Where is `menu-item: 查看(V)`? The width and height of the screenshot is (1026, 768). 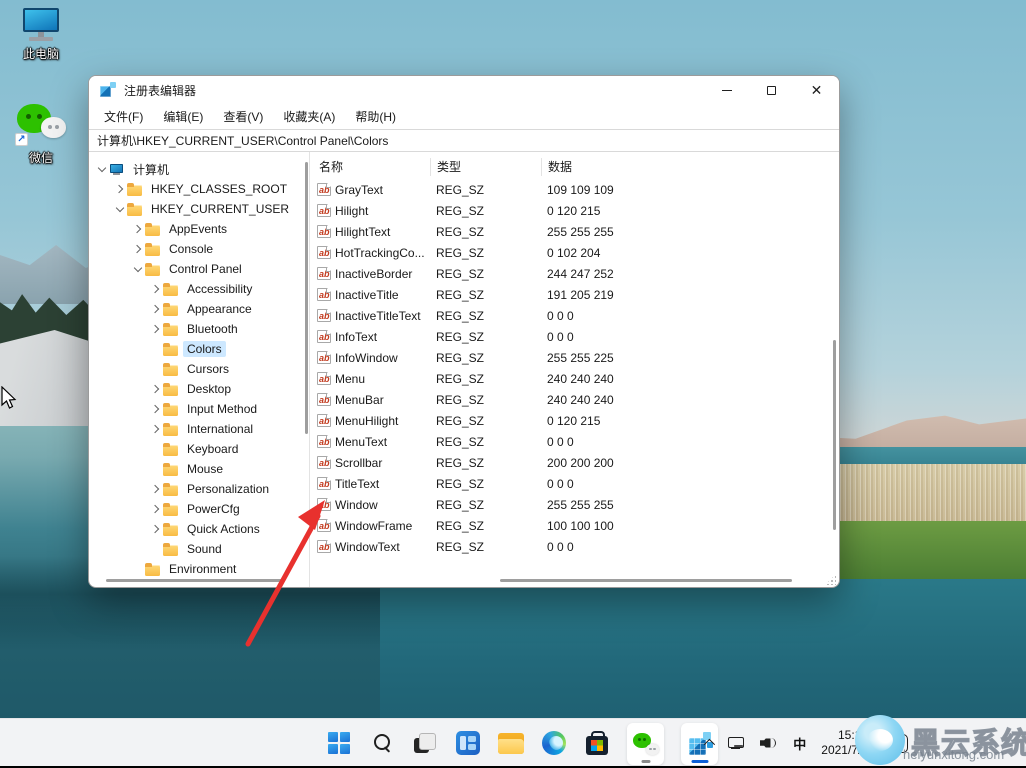
menu-item: 查看(V) is located at coordinates (243, 116).